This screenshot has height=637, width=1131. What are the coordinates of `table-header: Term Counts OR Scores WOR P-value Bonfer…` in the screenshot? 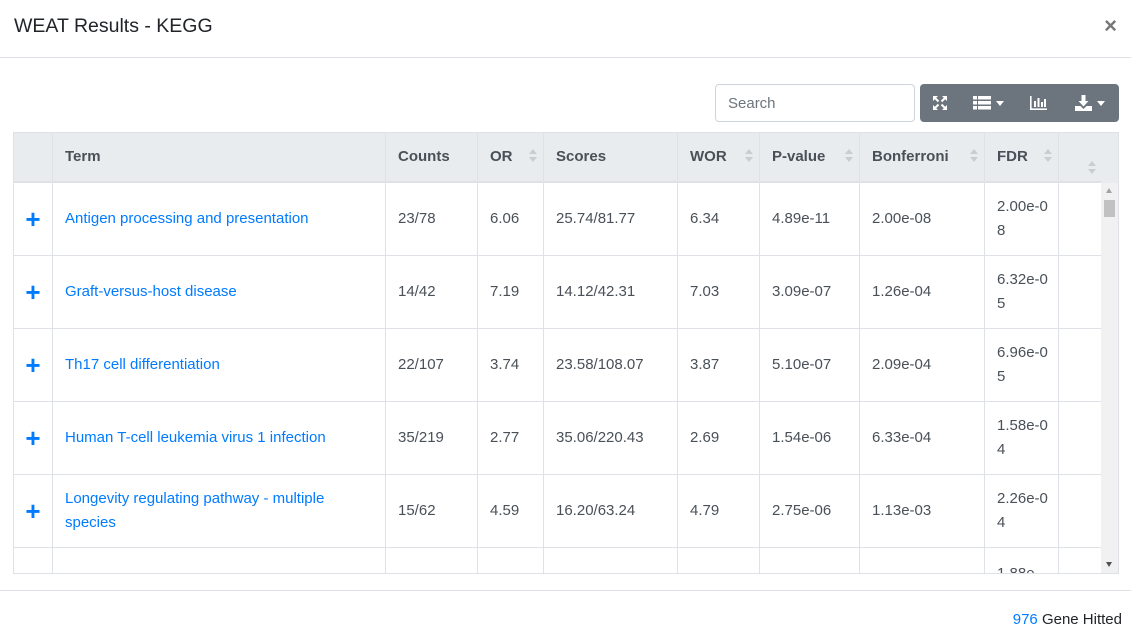 It's located at (558, 158).